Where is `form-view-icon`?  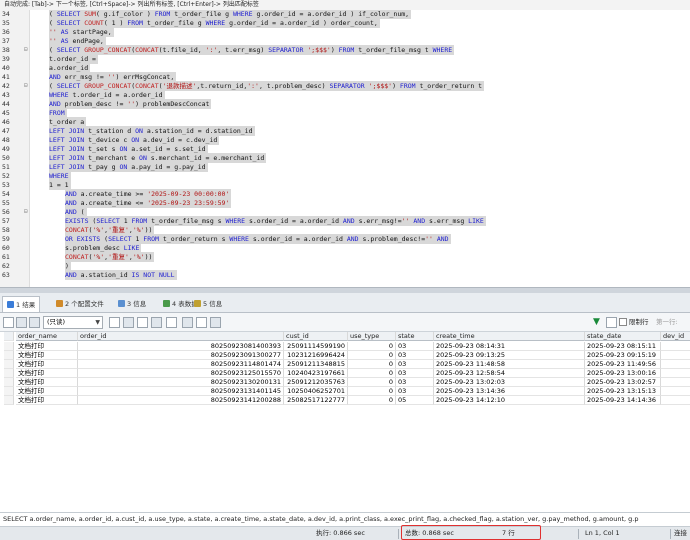
form-view-icon is located at coordinates (187, 322).